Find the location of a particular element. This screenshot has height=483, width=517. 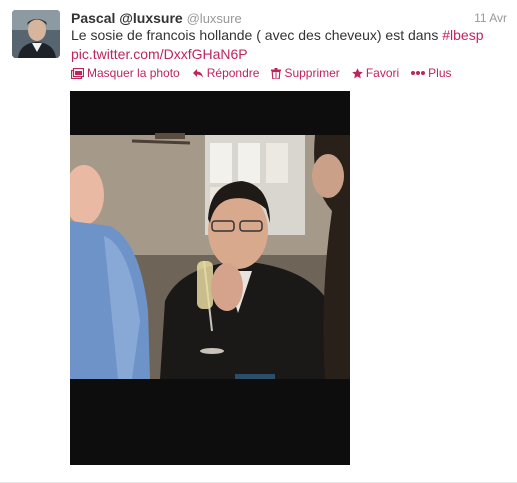

reply-label: Répondre is located at coordinates (233, 73).